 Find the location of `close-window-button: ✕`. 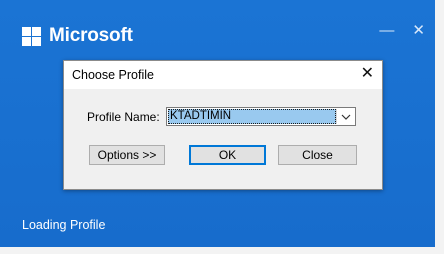

close-window-button: ✕ is located at coordinates (418, 31).